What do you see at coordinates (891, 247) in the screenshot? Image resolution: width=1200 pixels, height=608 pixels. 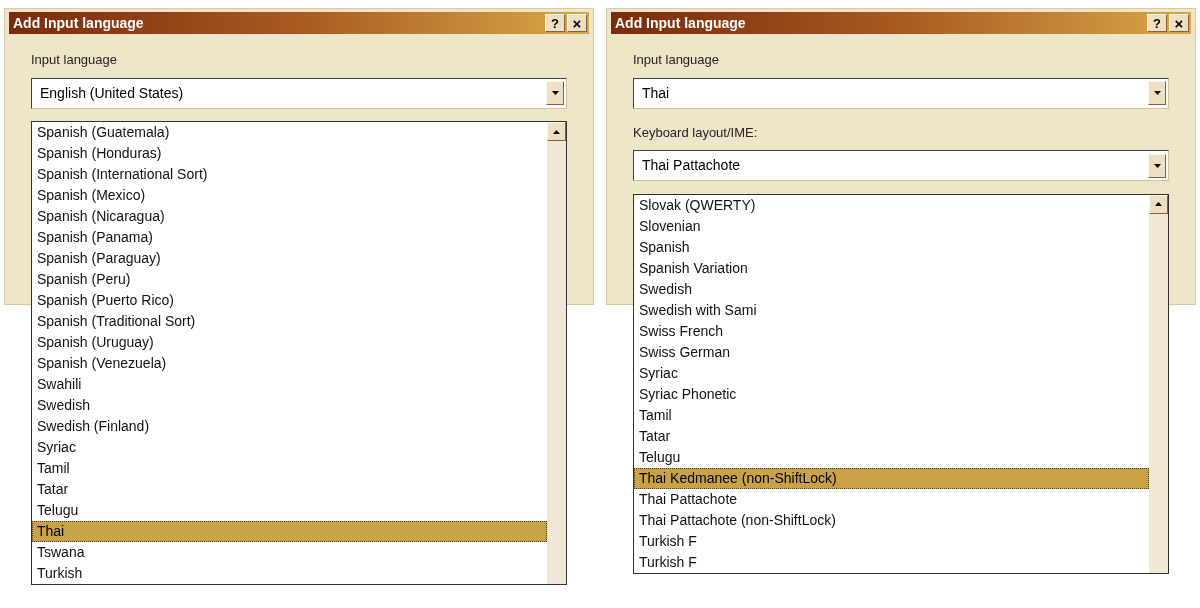 I see `list-item: Spanish` at bounding box center [891, 247].